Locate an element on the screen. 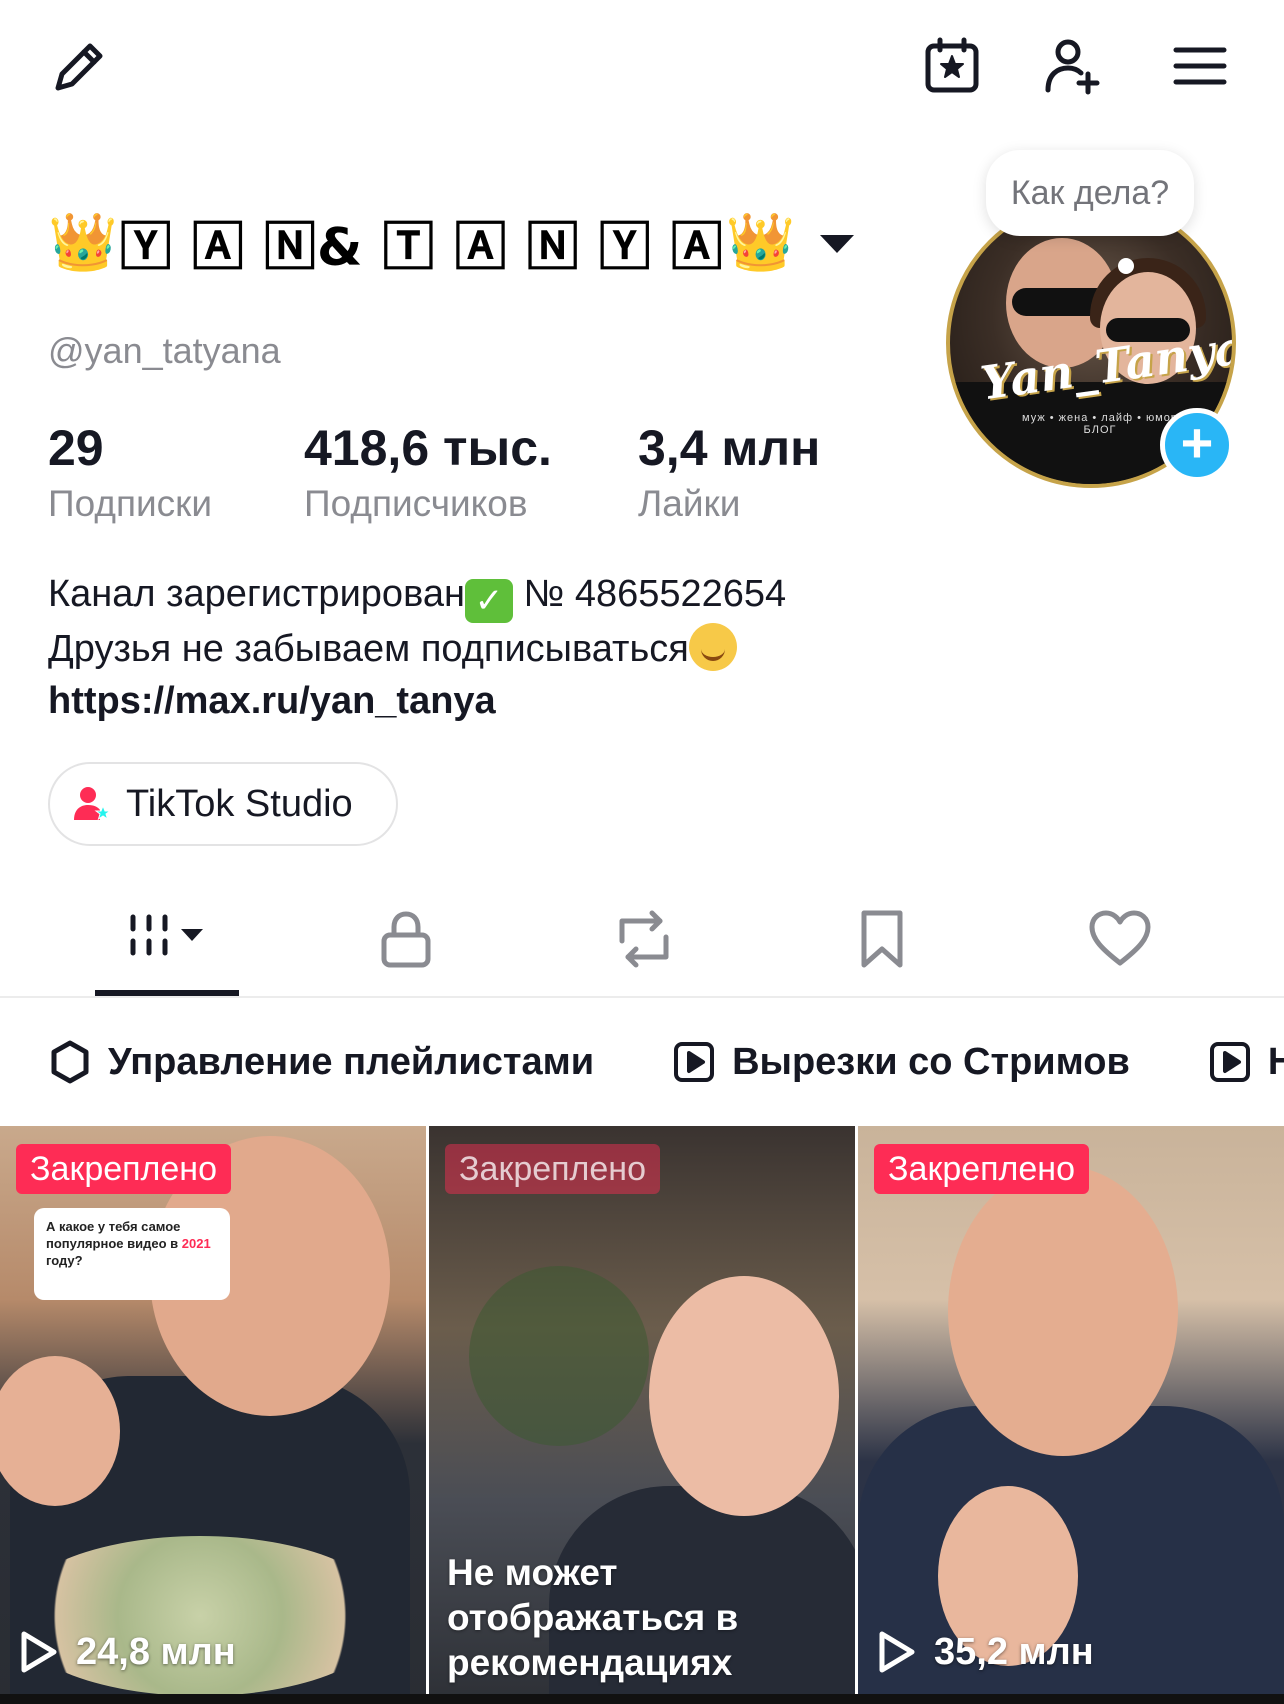 The image size is (1284, 1704). tab-favorites is located at coordinates (882, 939).